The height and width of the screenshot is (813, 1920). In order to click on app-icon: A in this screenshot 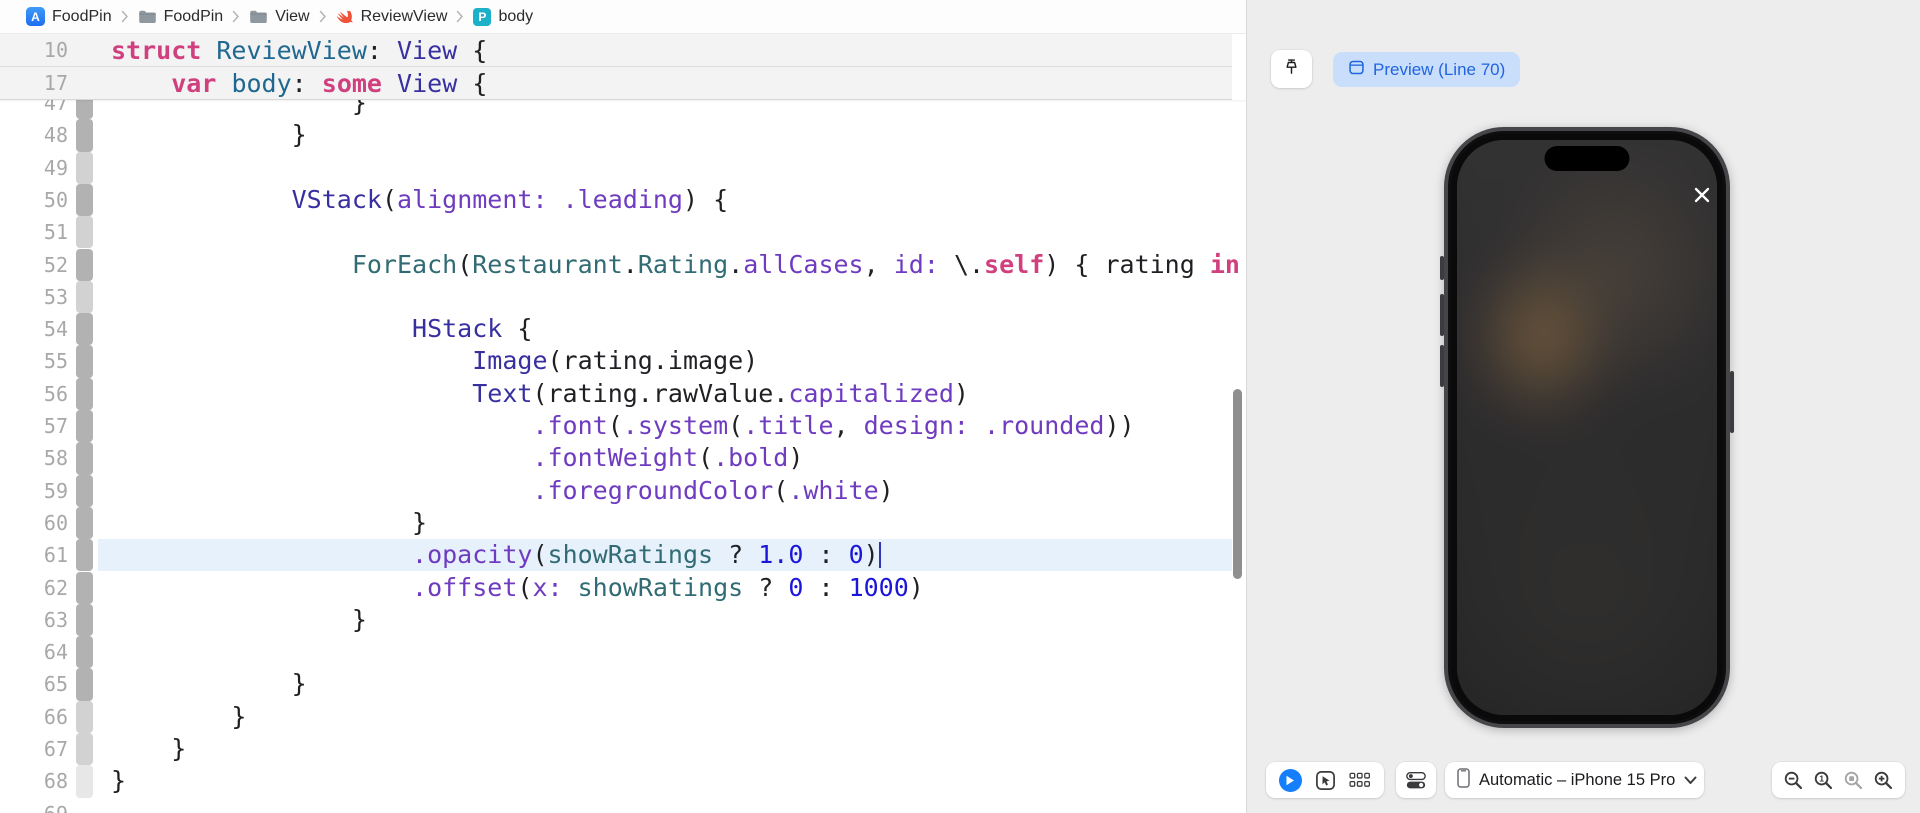, I will do `click(35, 16)`.